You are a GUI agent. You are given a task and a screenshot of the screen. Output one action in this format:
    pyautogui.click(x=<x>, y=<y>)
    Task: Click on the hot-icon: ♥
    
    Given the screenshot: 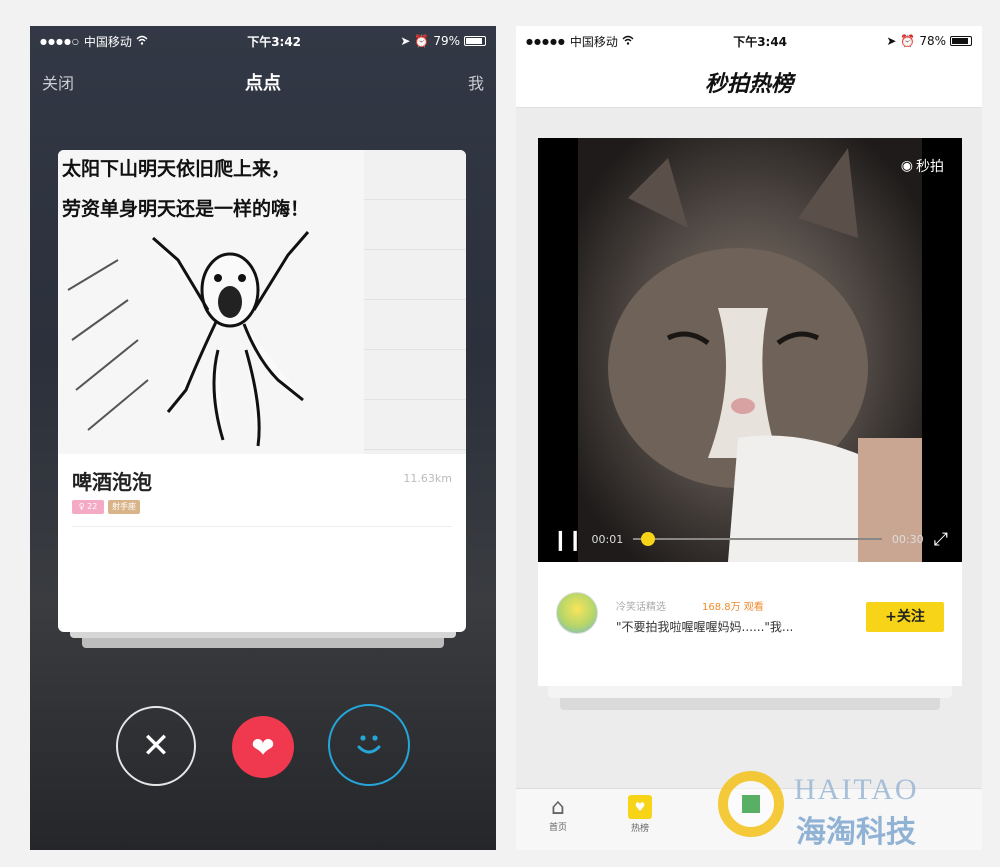 What is the action you would take?
    pyautogui.click(x=640, y=807)
    